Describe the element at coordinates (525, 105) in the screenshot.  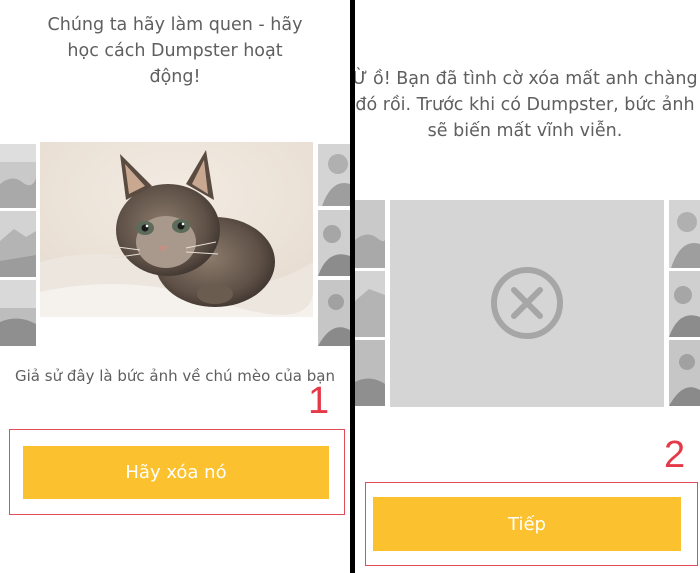
I see `heading-line: đó rồi. Trước khi có Dumpster, bức ảnh` at that location.